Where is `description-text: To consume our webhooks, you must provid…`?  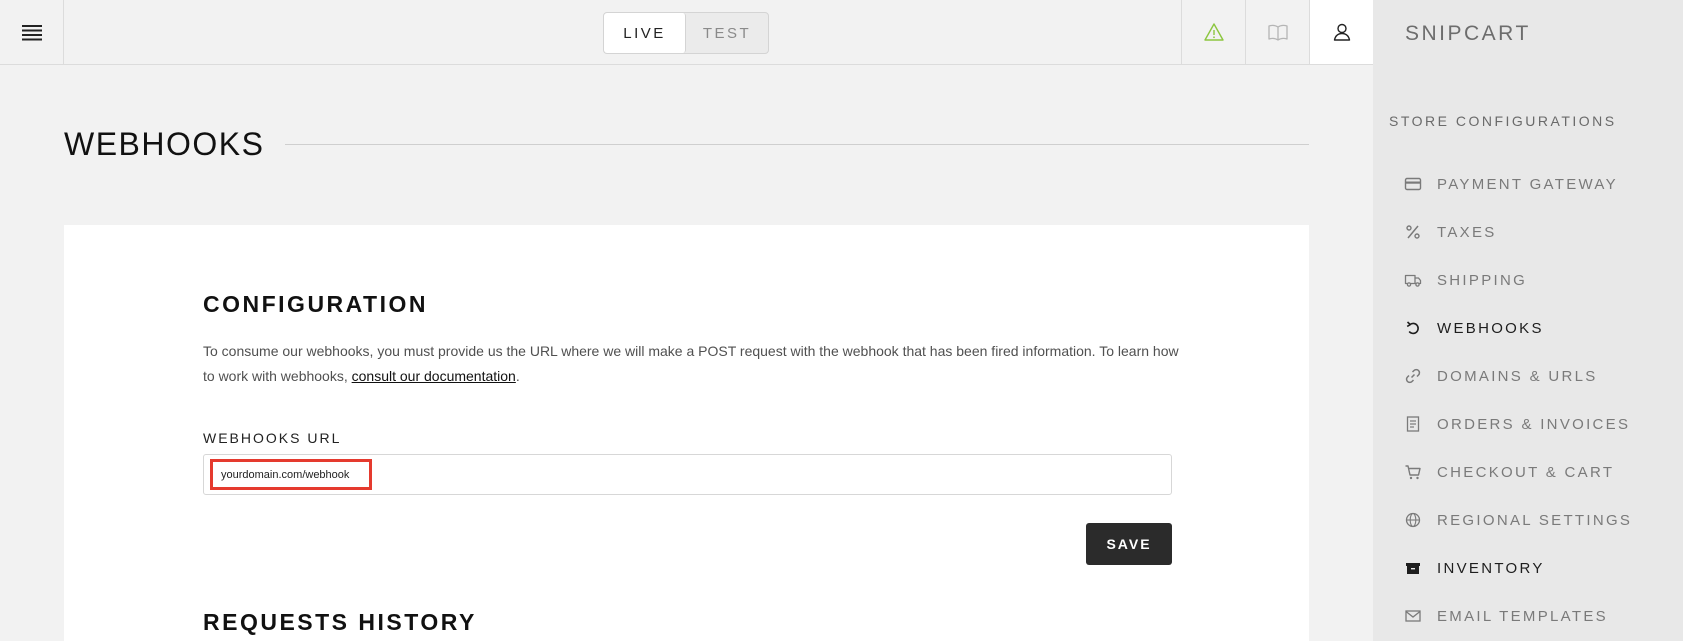 description-text: To consume our webhooks, you must provid… is located at coordinates (691, 363).